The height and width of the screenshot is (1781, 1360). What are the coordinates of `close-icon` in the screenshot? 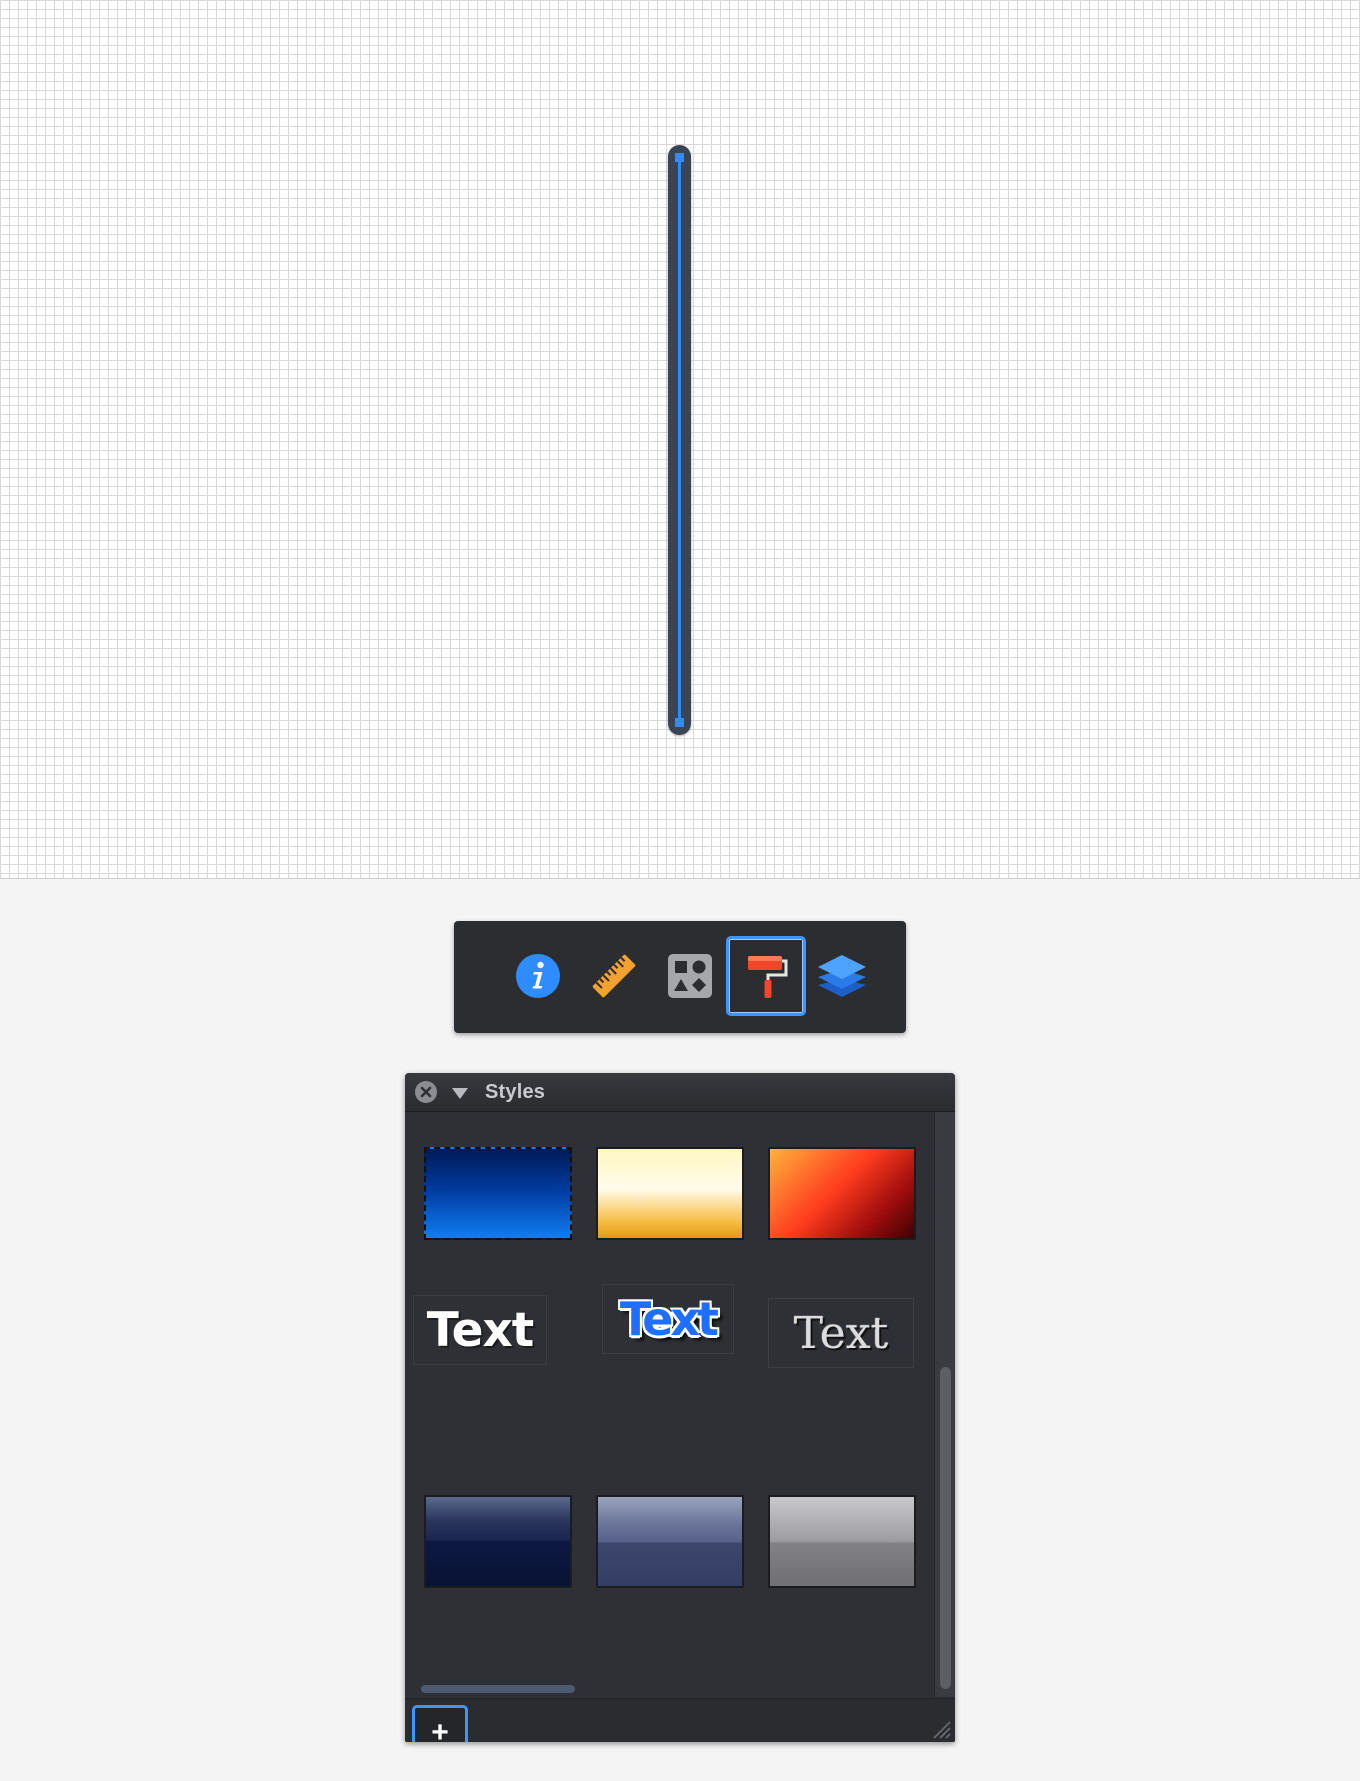 It's located at (426, 1092).